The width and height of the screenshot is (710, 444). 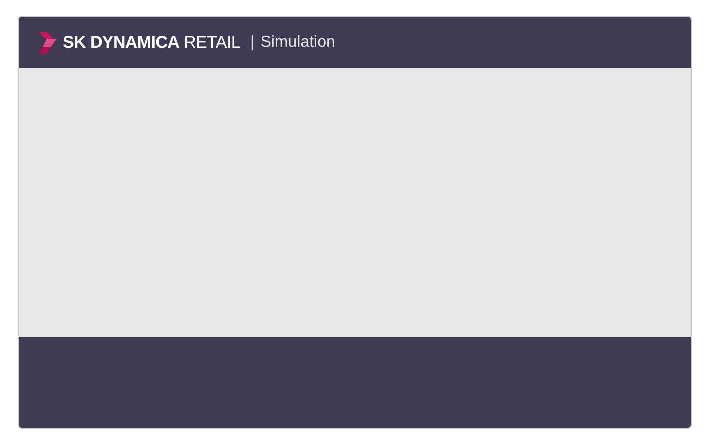 What do you see at coordinates (298, 43) in the screenshot?
I see `page-title: Simulation` at bounding box center [298, 43].